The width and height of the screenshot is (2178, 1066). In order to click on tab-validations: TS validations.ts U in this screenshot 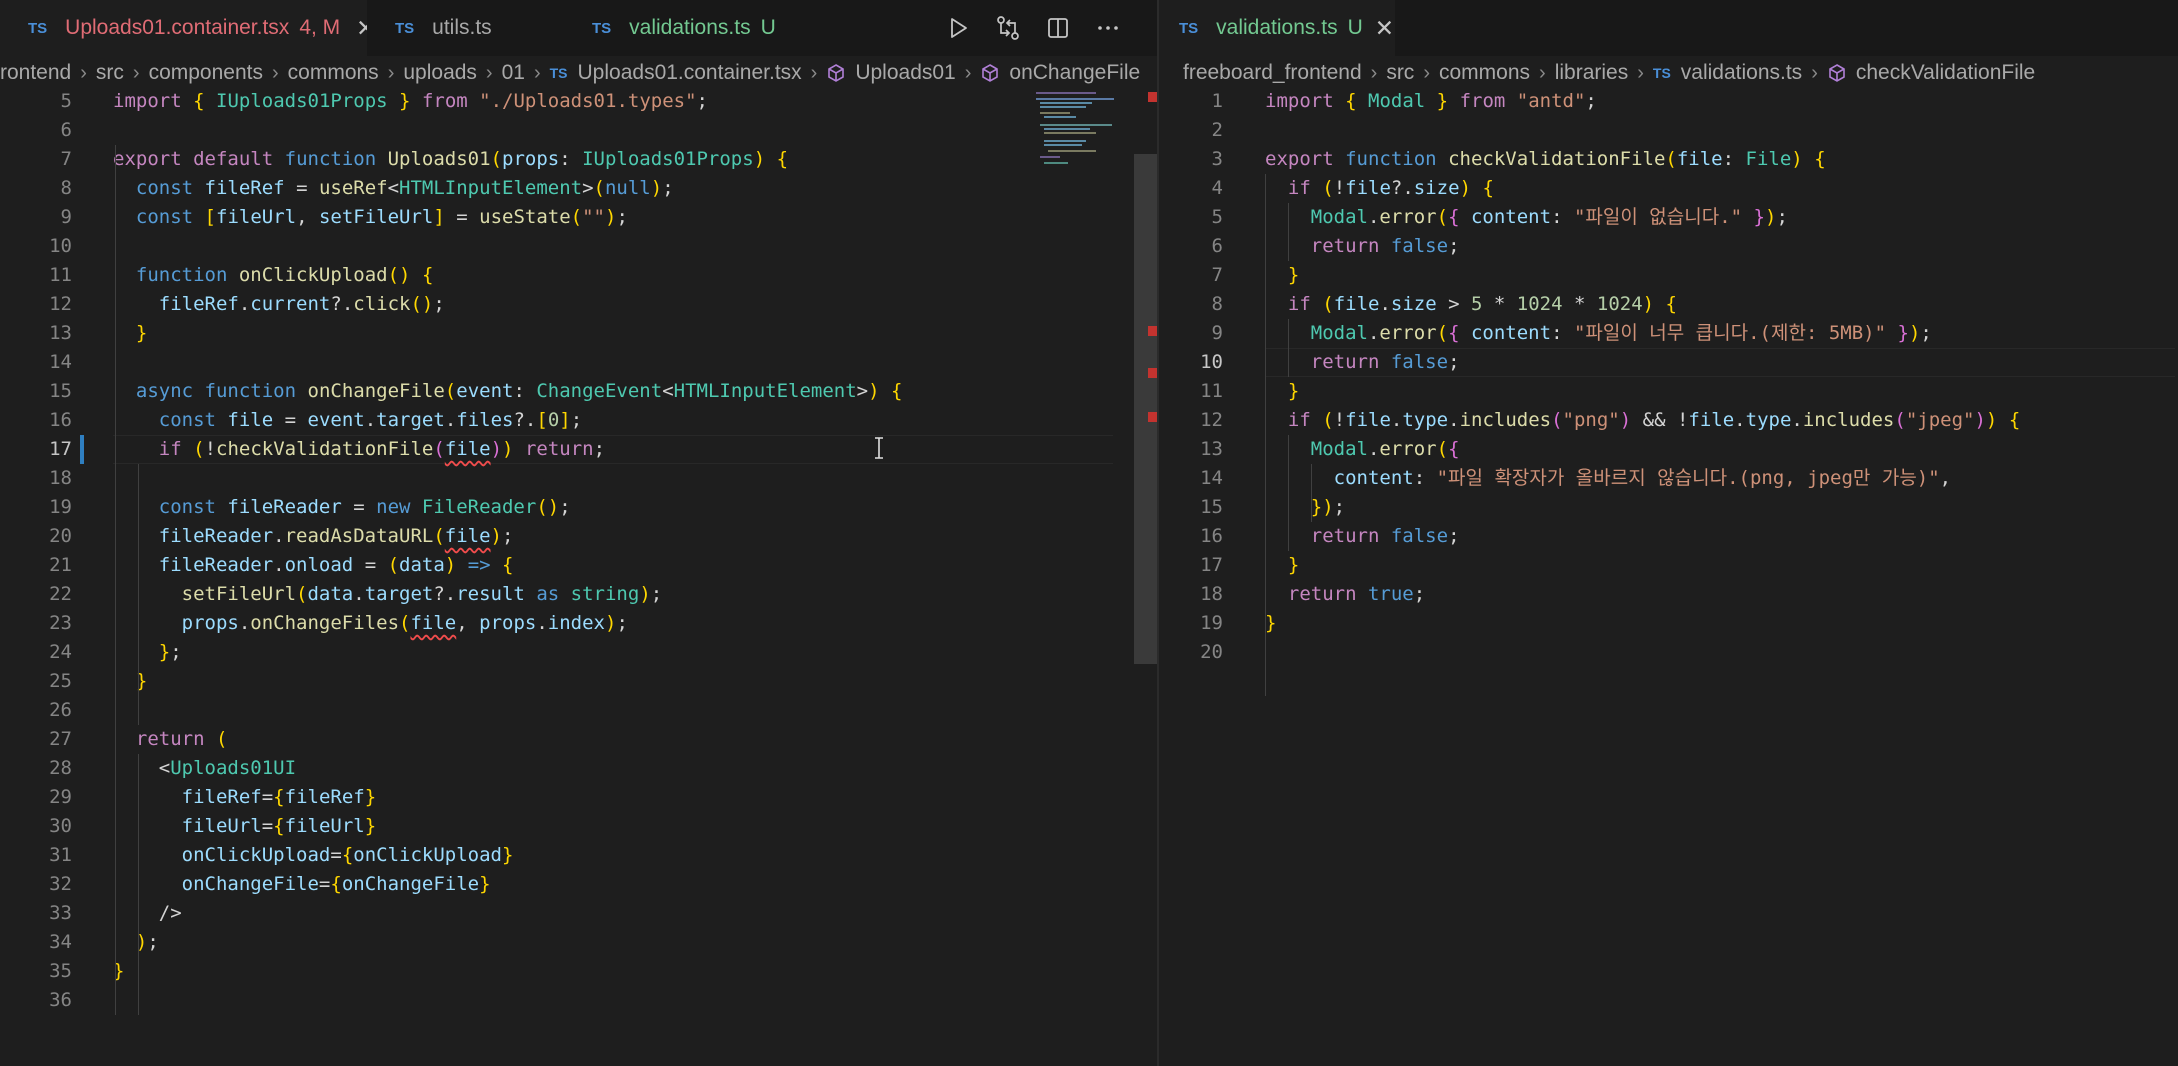, I will do `click(692, 28)`.